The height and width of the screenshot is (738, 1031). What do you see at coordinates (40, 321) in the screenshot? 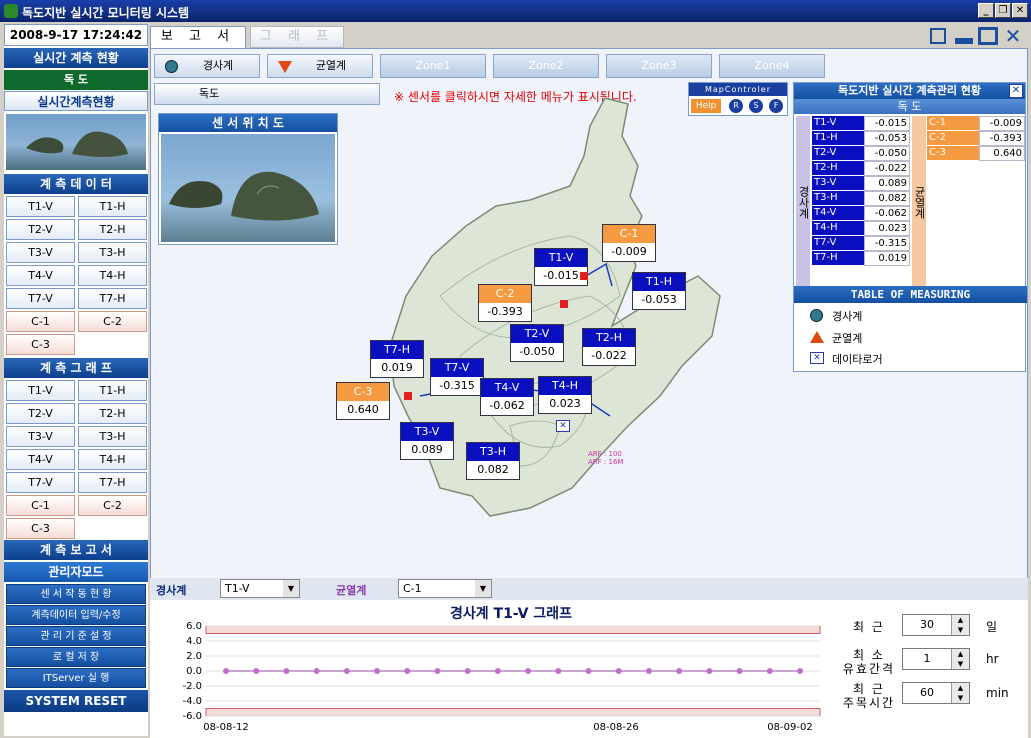
I see `data-c-1-button: C-1` at bounding box center [40, 321].